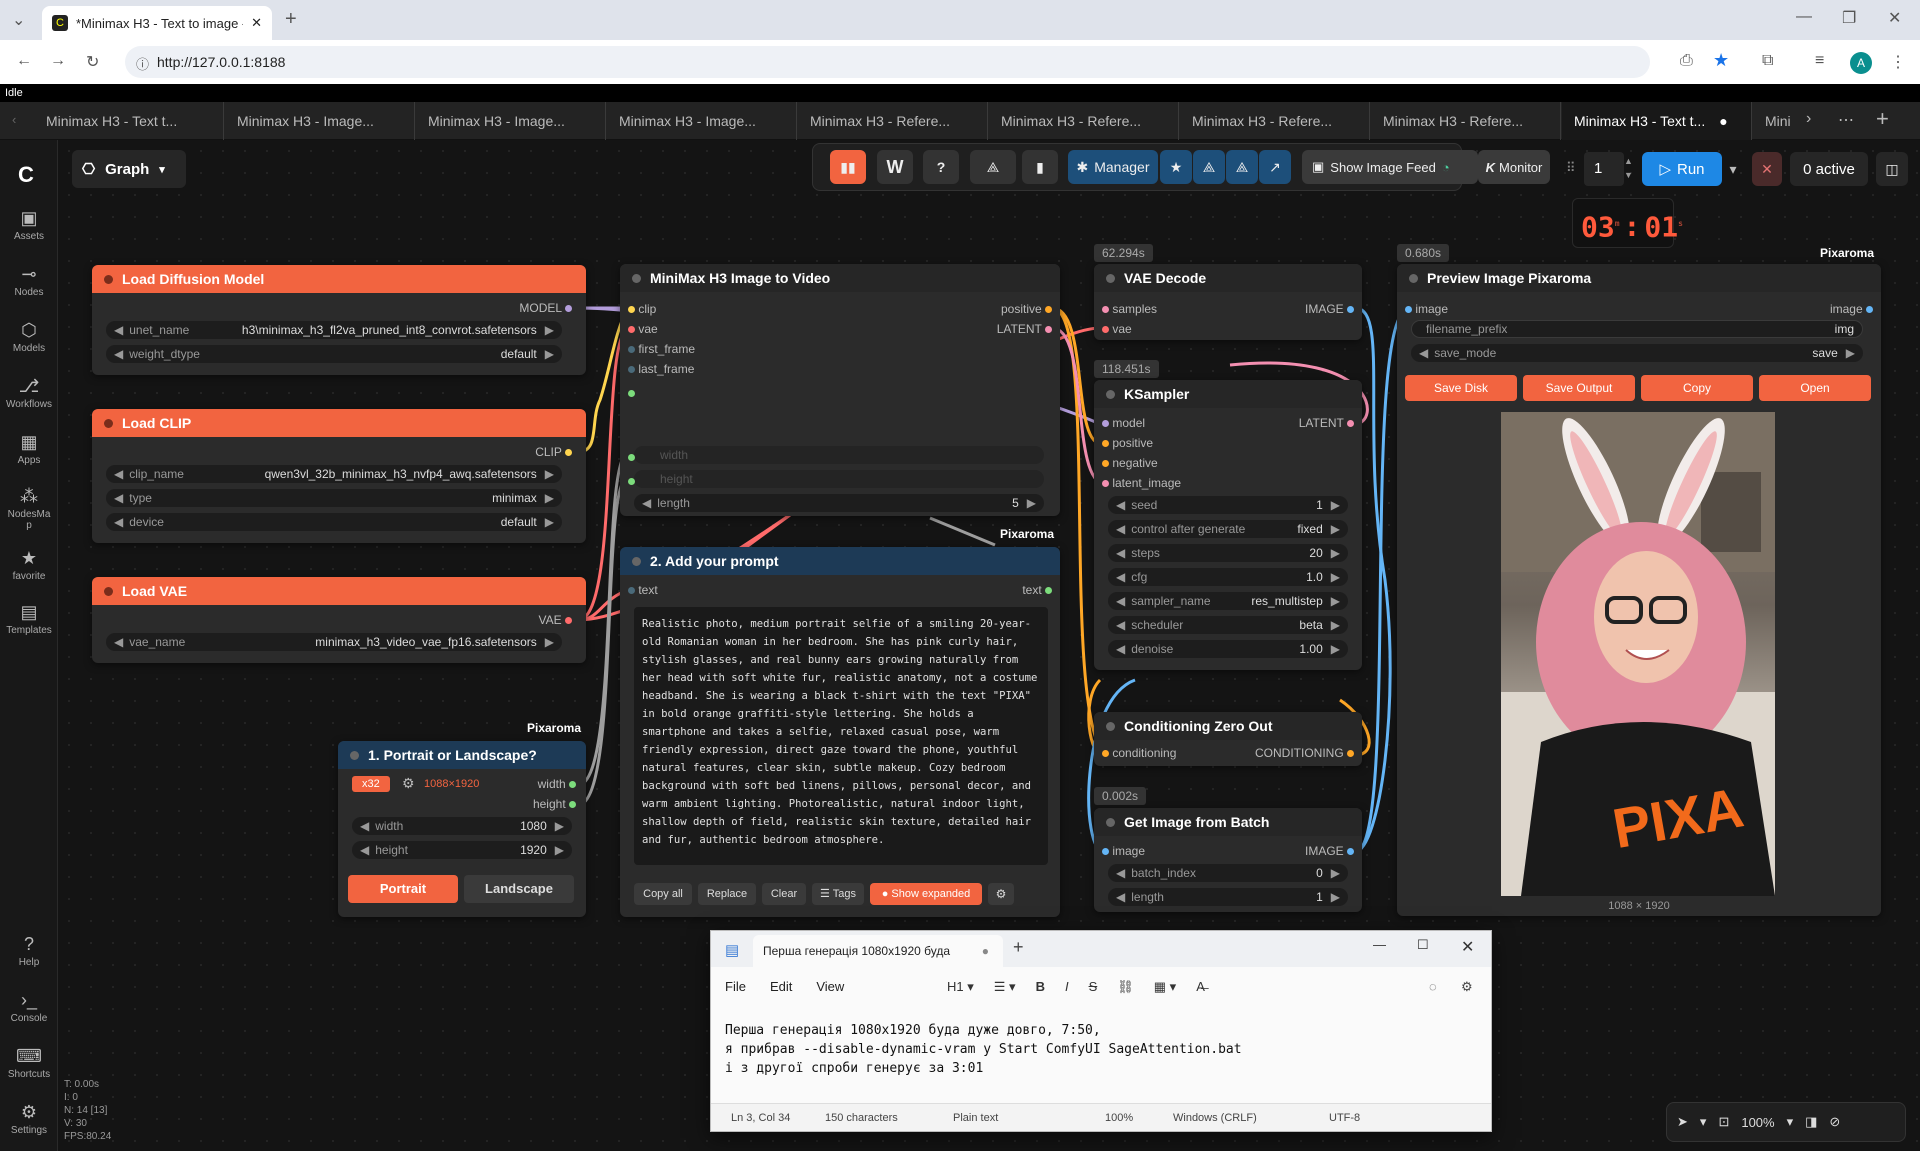 The width and height of the screenshot is (1920, 1151). Describe the element at coordinates (1228, 897) in the screenshot. I see `widget-length: ◀ length 1 ▶` at that location.